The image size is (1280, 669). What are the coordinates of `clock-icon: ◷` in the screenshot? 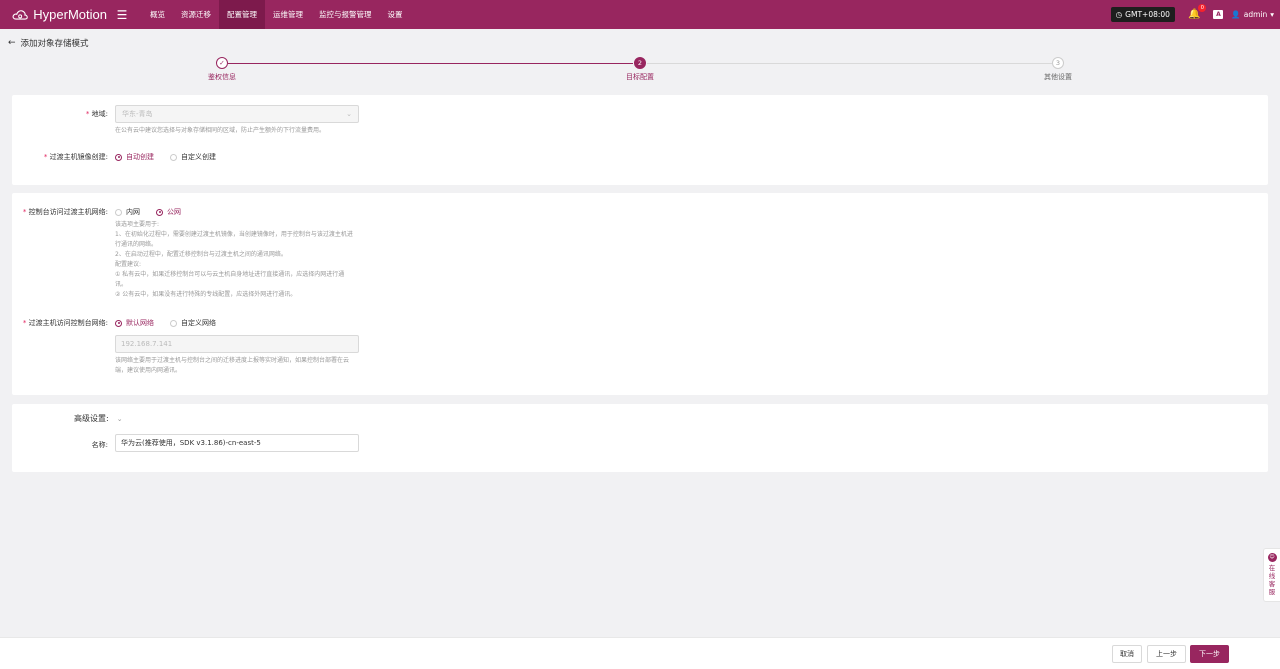 It's located at (1119, 14).